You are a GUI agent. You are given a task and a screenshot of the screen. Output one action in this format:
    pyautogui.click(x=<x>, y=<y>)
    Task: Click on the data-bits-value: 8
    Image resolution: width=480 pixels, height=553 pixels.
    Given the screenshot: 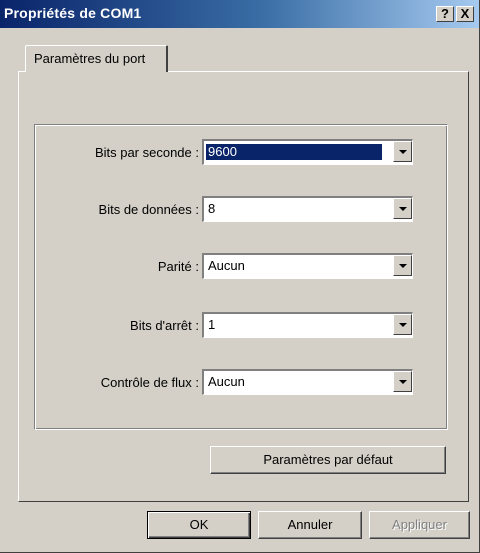 What is the action you would take?
    pyautogui.click(x=212, y=208)
    